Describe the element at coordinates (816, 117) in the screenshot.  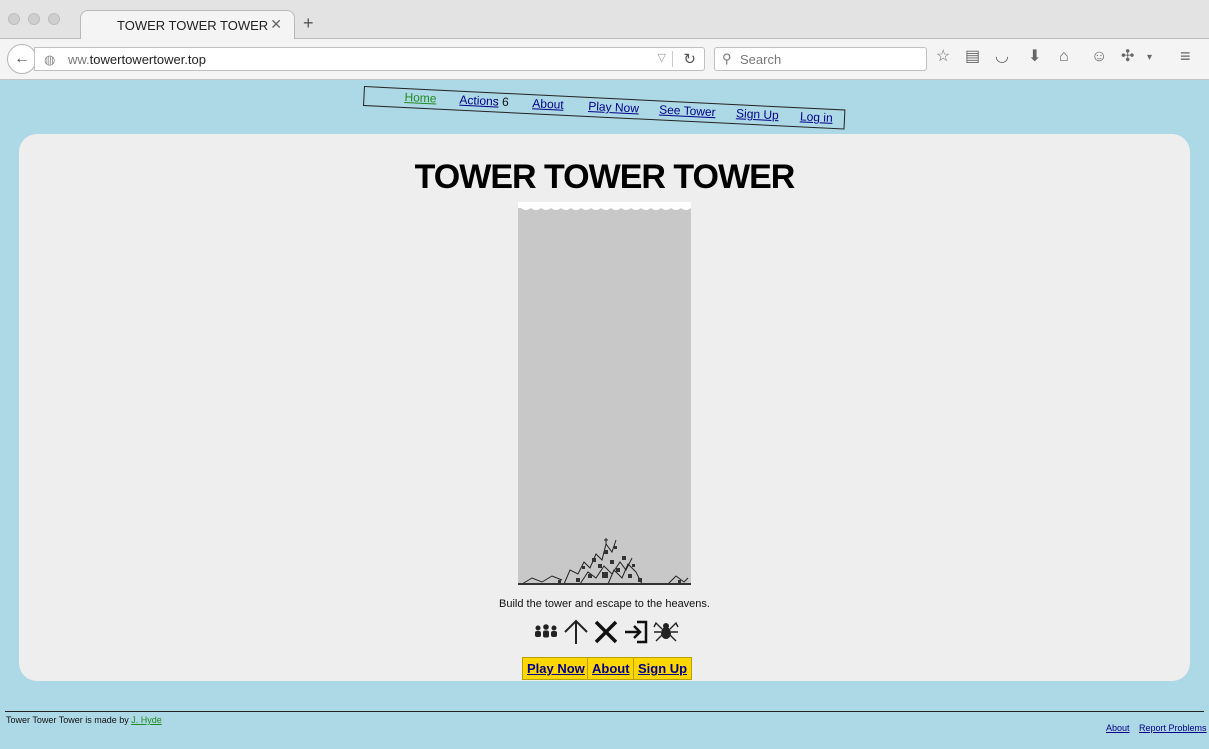
I see `nav-log-in: Log in` at that location.